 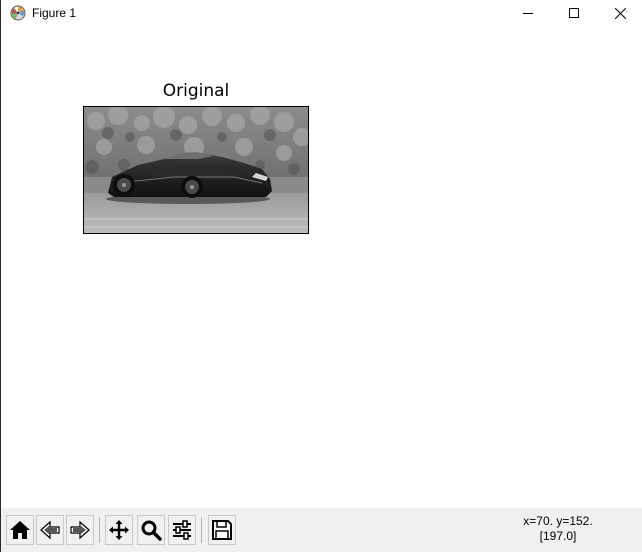 I want to click on minimize-button, so click(x=528, y=13).